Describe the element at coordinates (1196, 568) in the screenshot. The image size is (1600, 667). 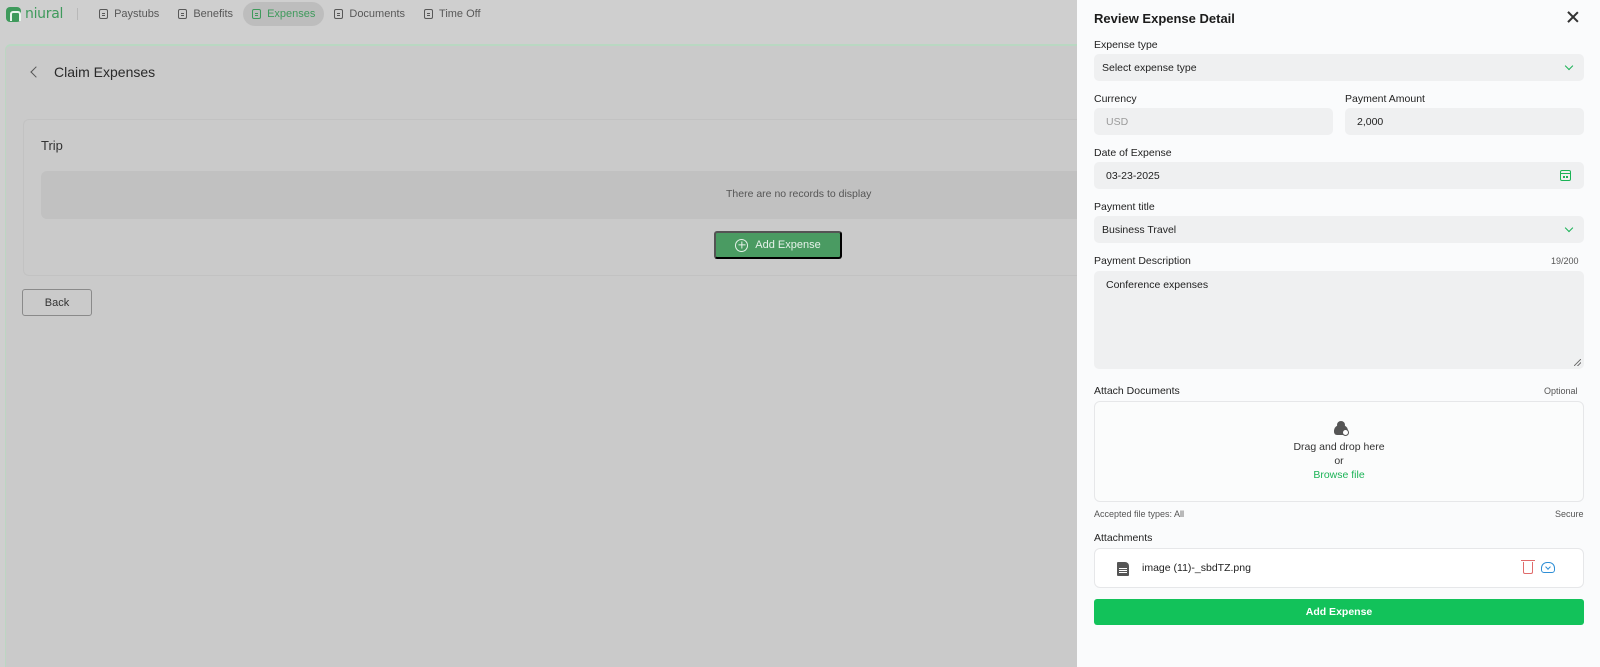
I see `attachment-file-name: image (11)-_sbdTZ.png` at that location.